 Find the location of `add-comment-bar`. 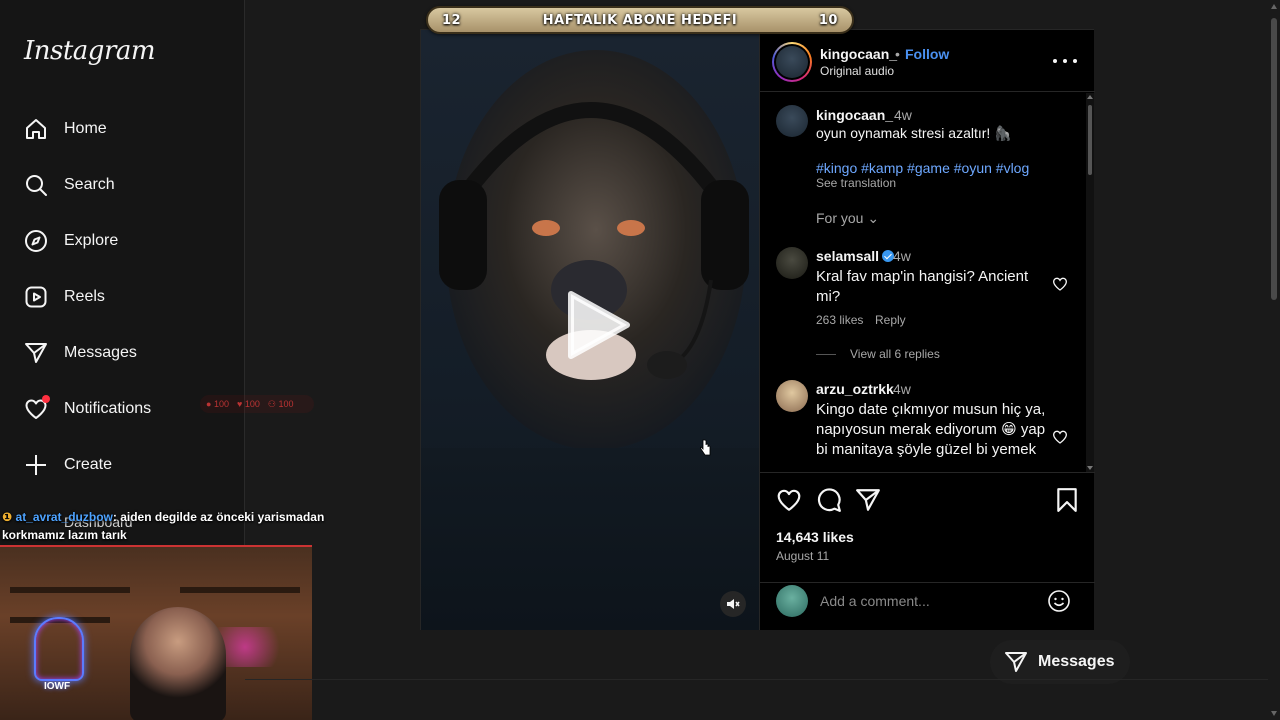

add-comment-bar is located at coordinates (927, 606).